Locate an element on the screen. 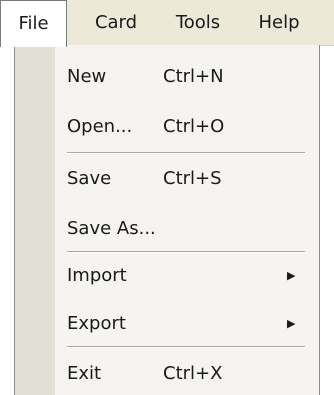 Image resolution: width=334 pixels, height=395 pixels. menu-item-label: Exit is located at coordinates (84, 373).